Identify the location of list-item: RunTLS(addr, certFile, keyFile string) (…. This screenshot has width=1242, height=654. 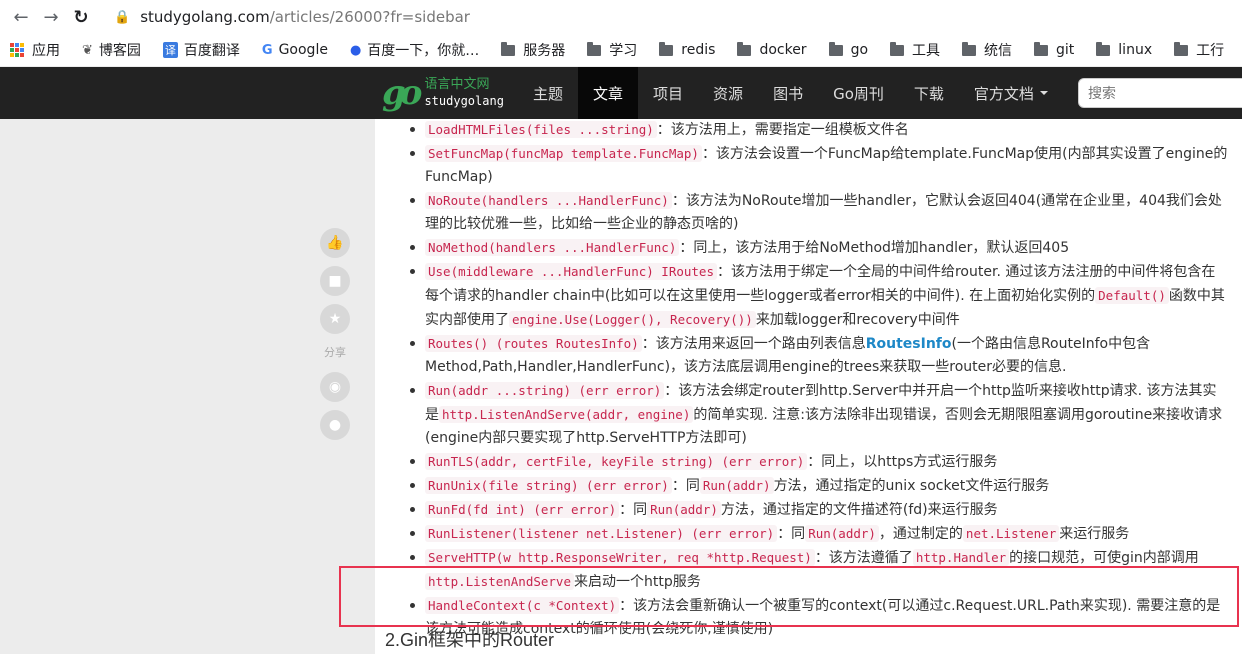
(808, 462).